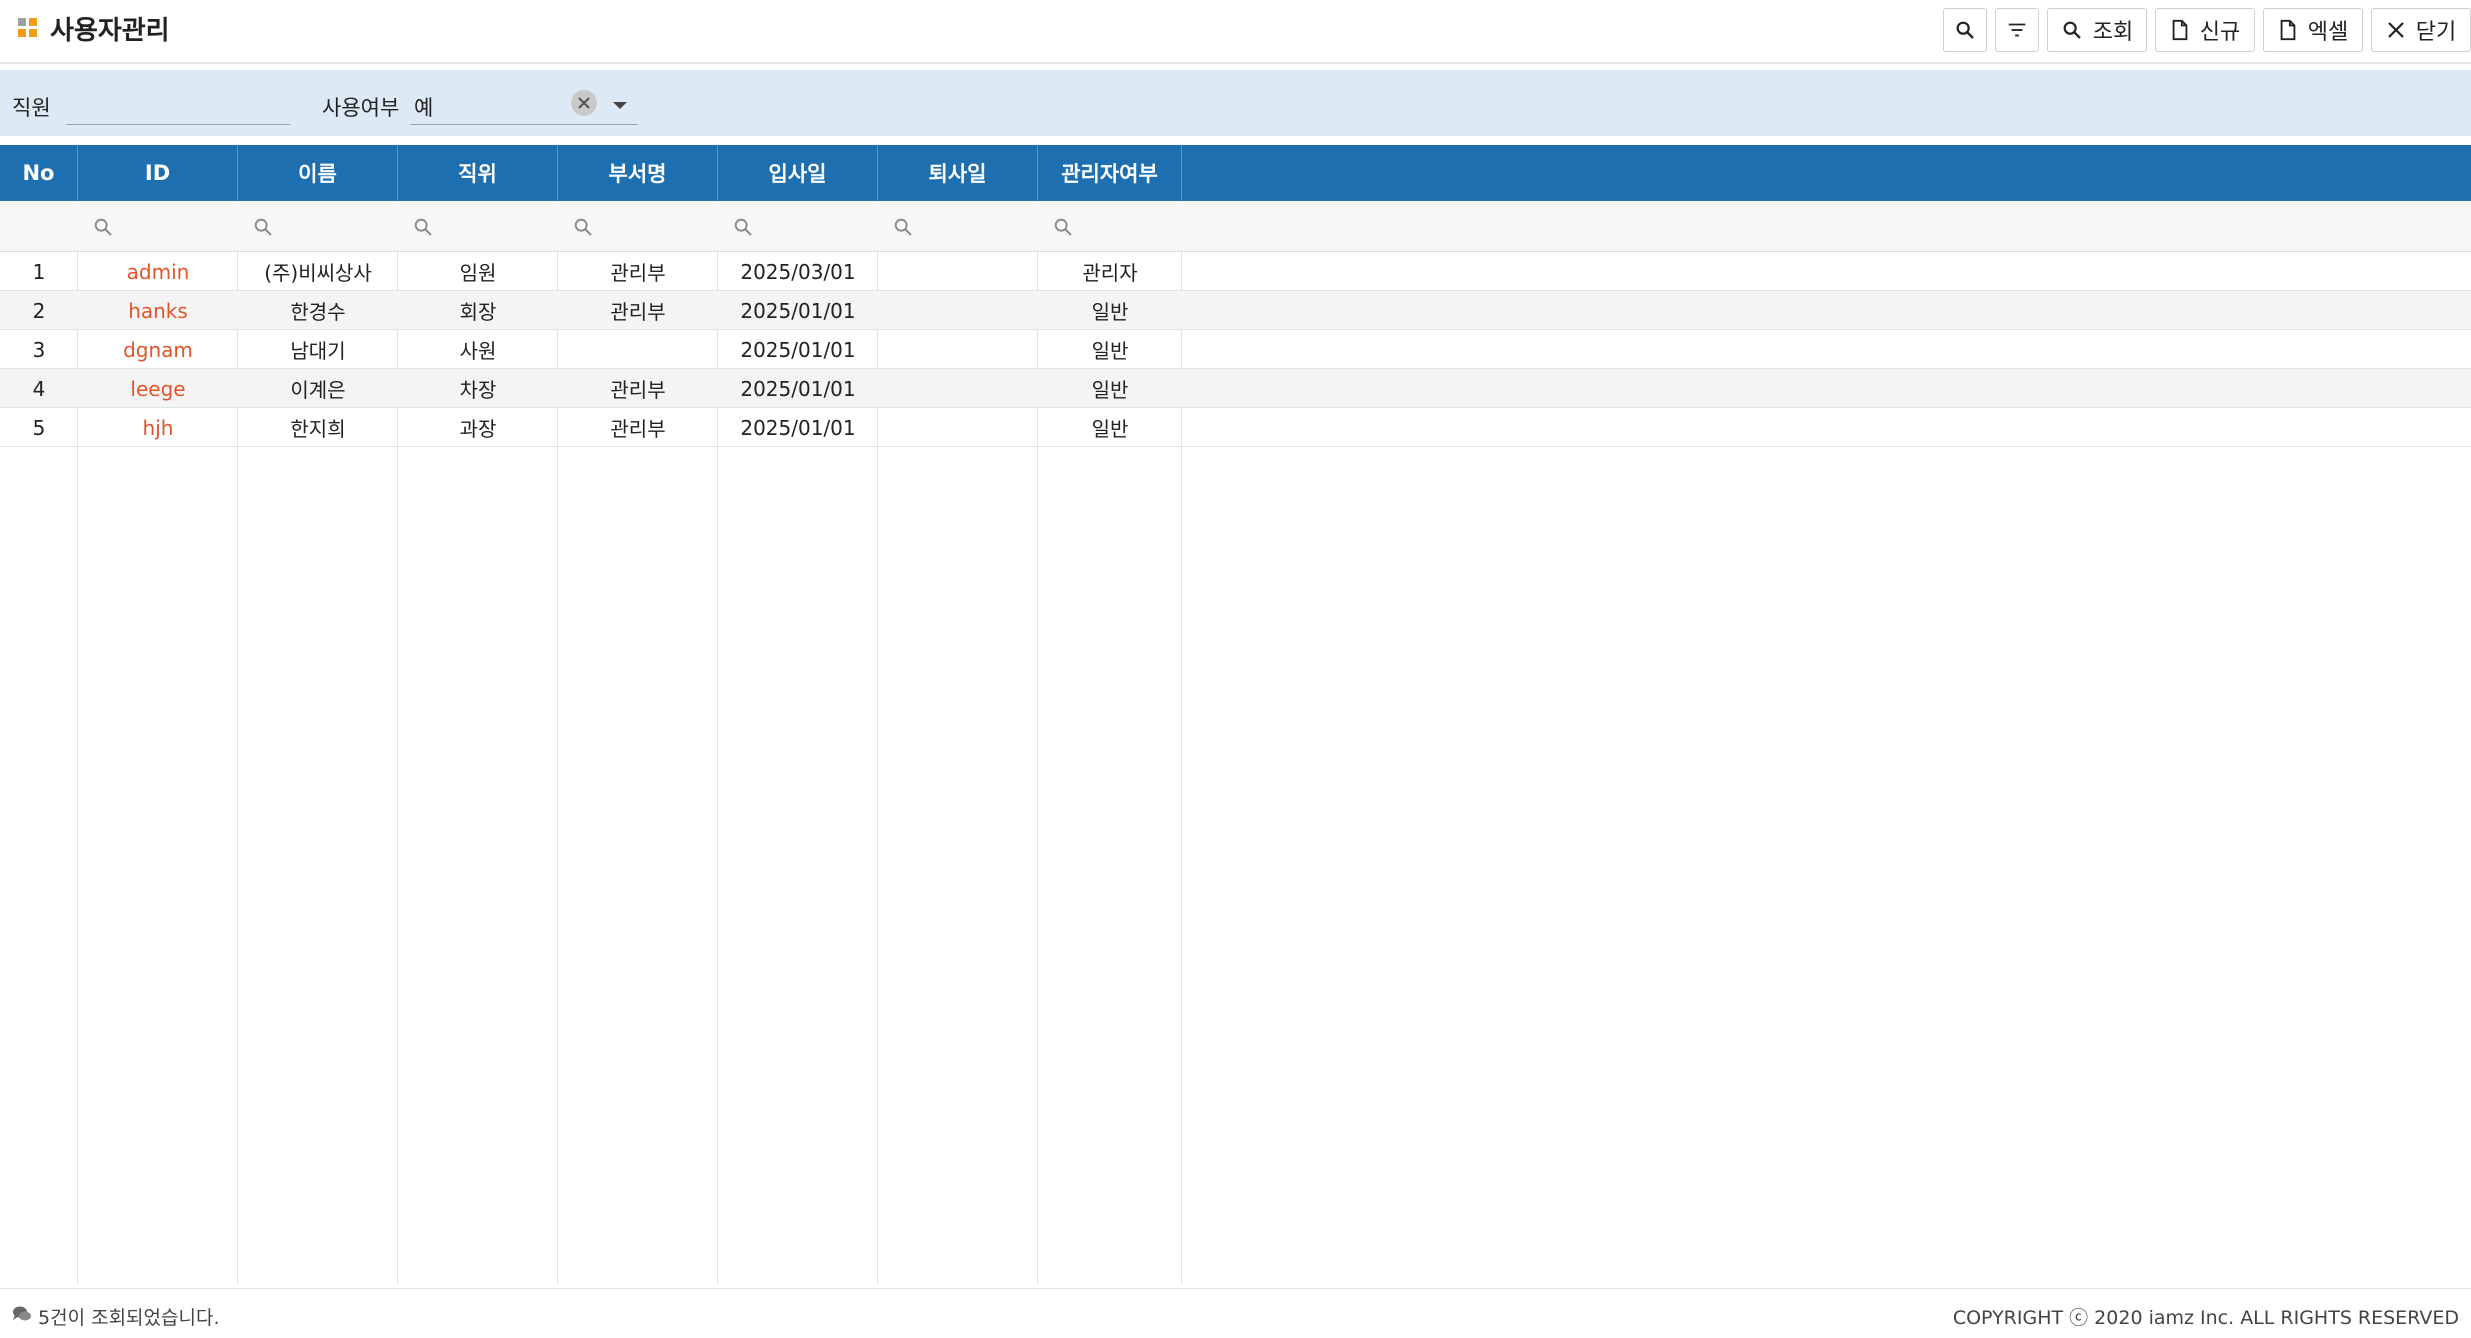 Image resolution: width=2471 pixels, height=1338 pixels. I want to click on filter-cell-name, so click(318, 226).